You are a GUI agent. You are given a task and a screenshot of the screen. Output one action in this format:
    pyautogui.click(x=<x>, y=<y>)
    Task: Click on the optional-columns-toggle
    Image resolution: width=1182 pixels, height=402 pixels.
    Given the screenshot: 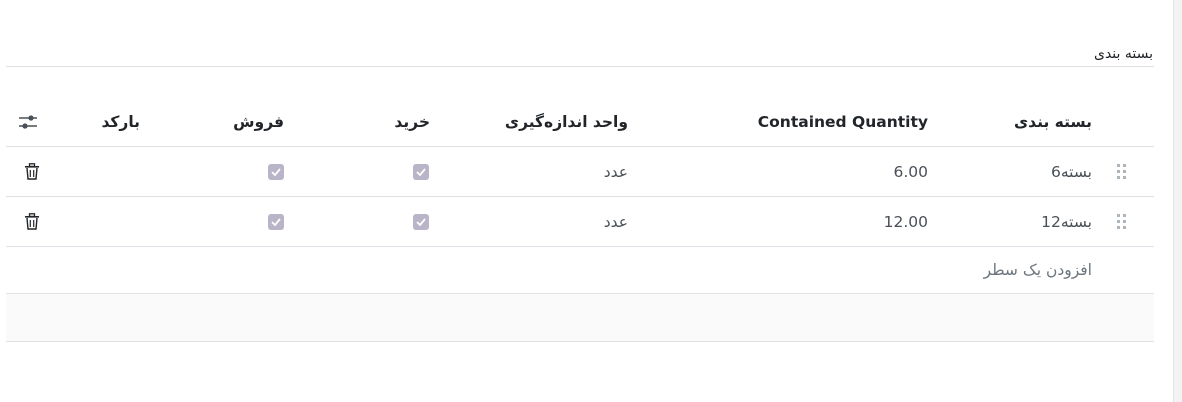 What is the action you would take?
    pyautogui.click(x=28, y=122)
    